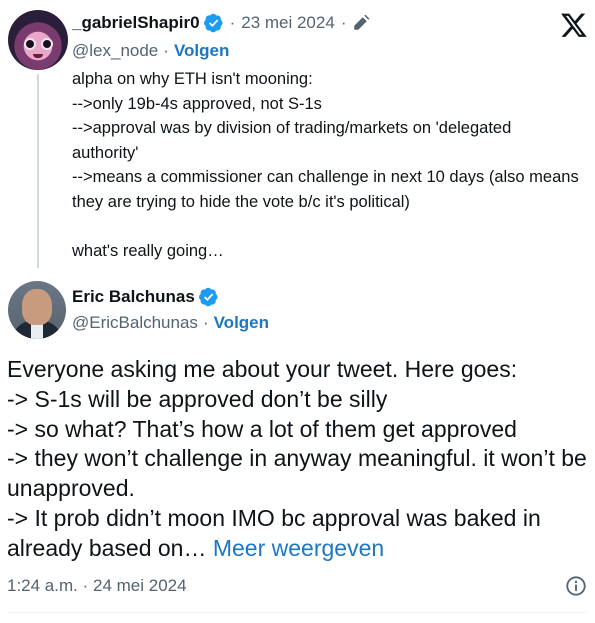 The image size is (595, 623). I want to click on quoted-handle-row: @lex_node · Volgen, so click(150, 51).